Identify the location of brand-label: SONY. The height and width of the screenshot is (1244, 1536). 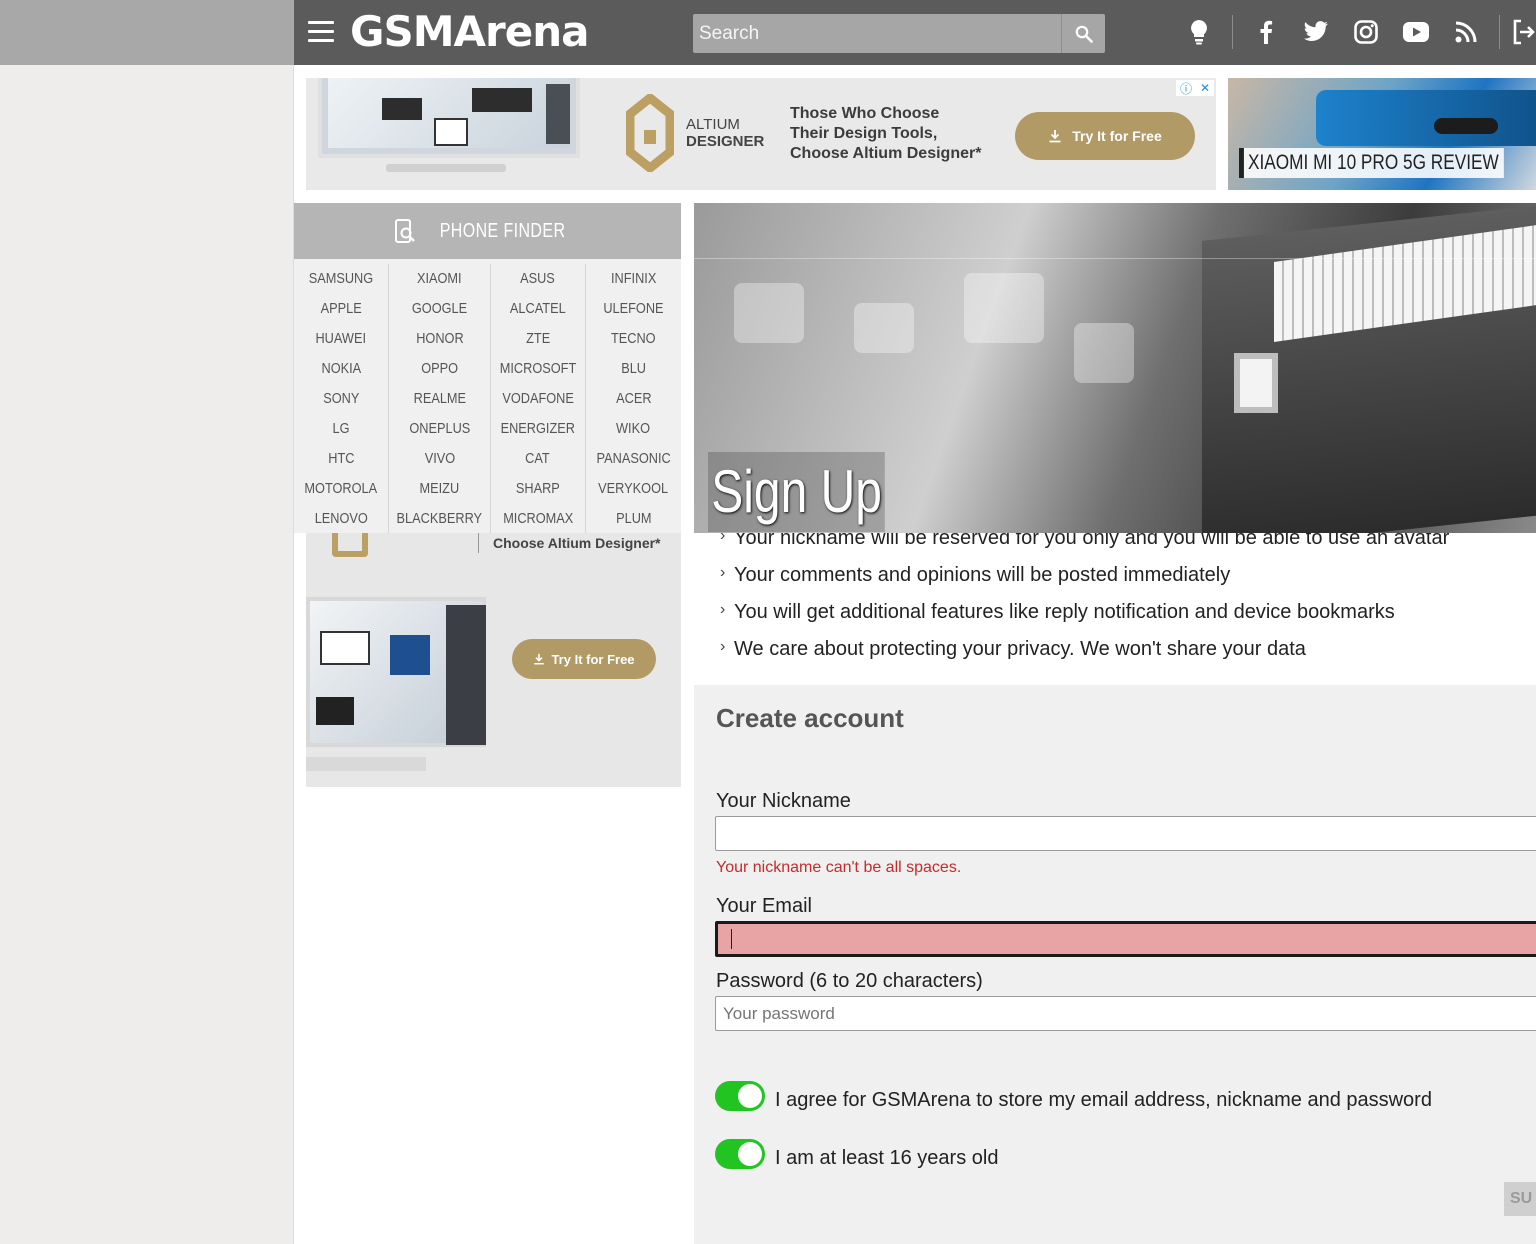
(341, 398).